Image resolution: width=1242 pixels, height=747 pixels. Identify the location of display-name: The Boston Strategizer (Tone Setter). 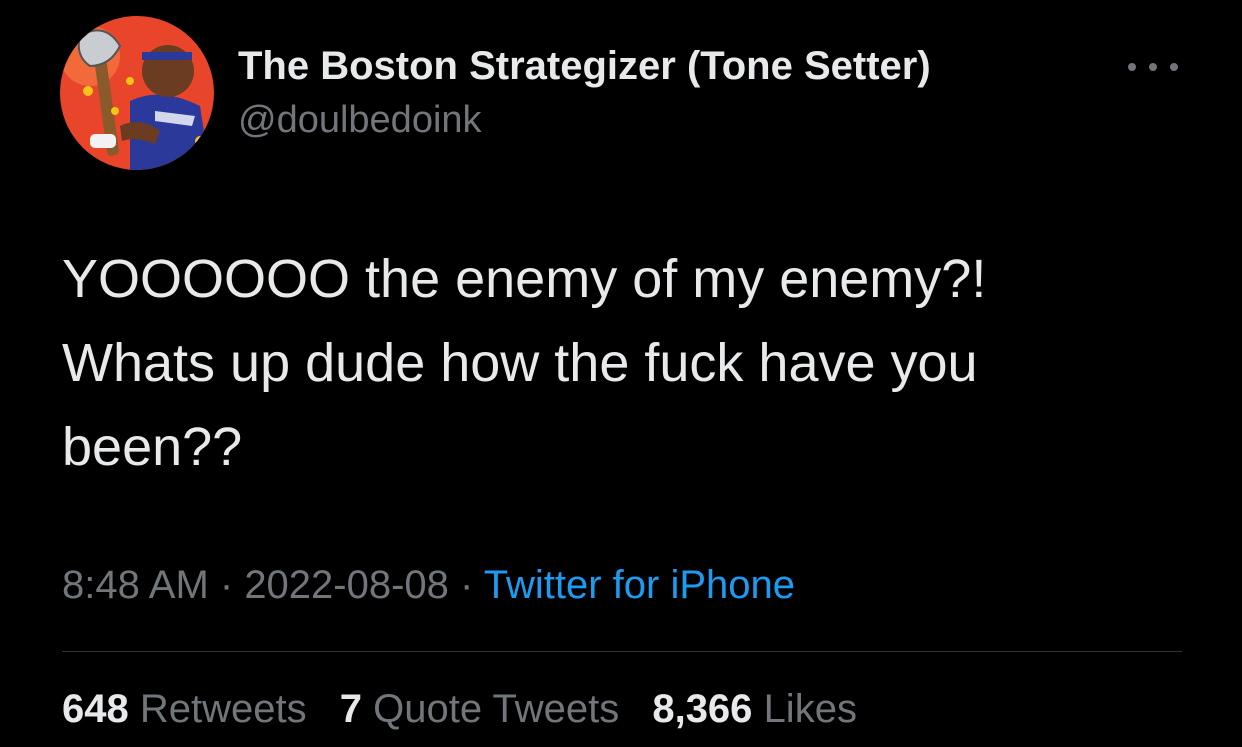
(584, 66).